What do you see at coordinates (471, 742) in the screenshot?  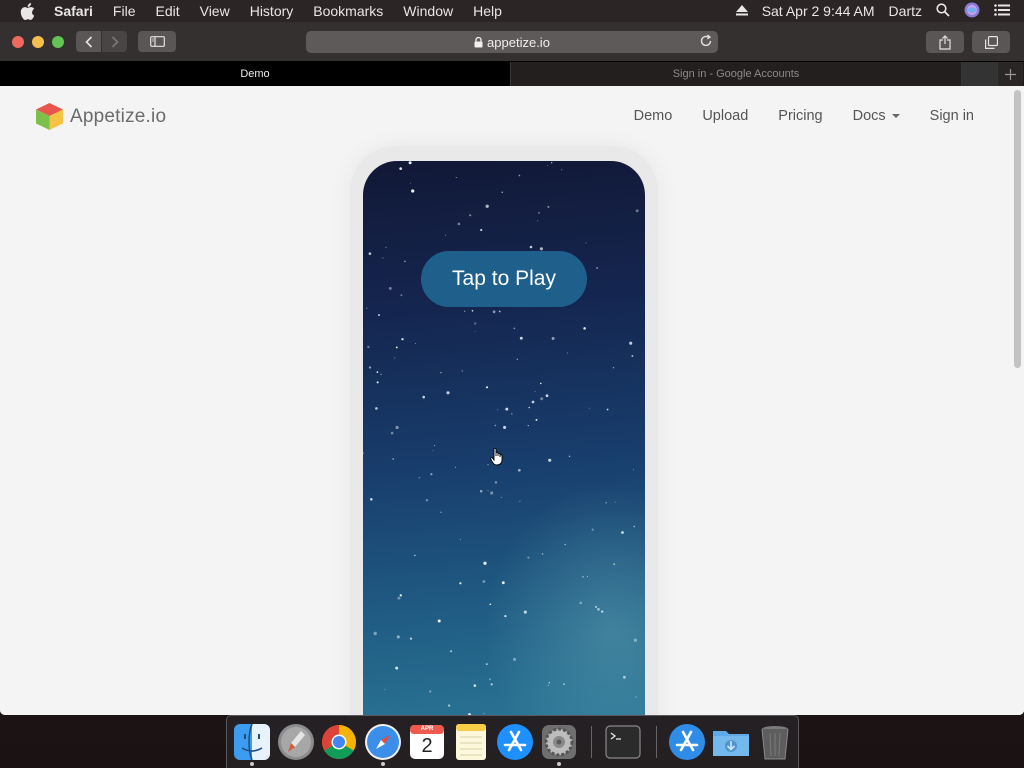 I see `notes-icon` at bounding box center [471, 742].